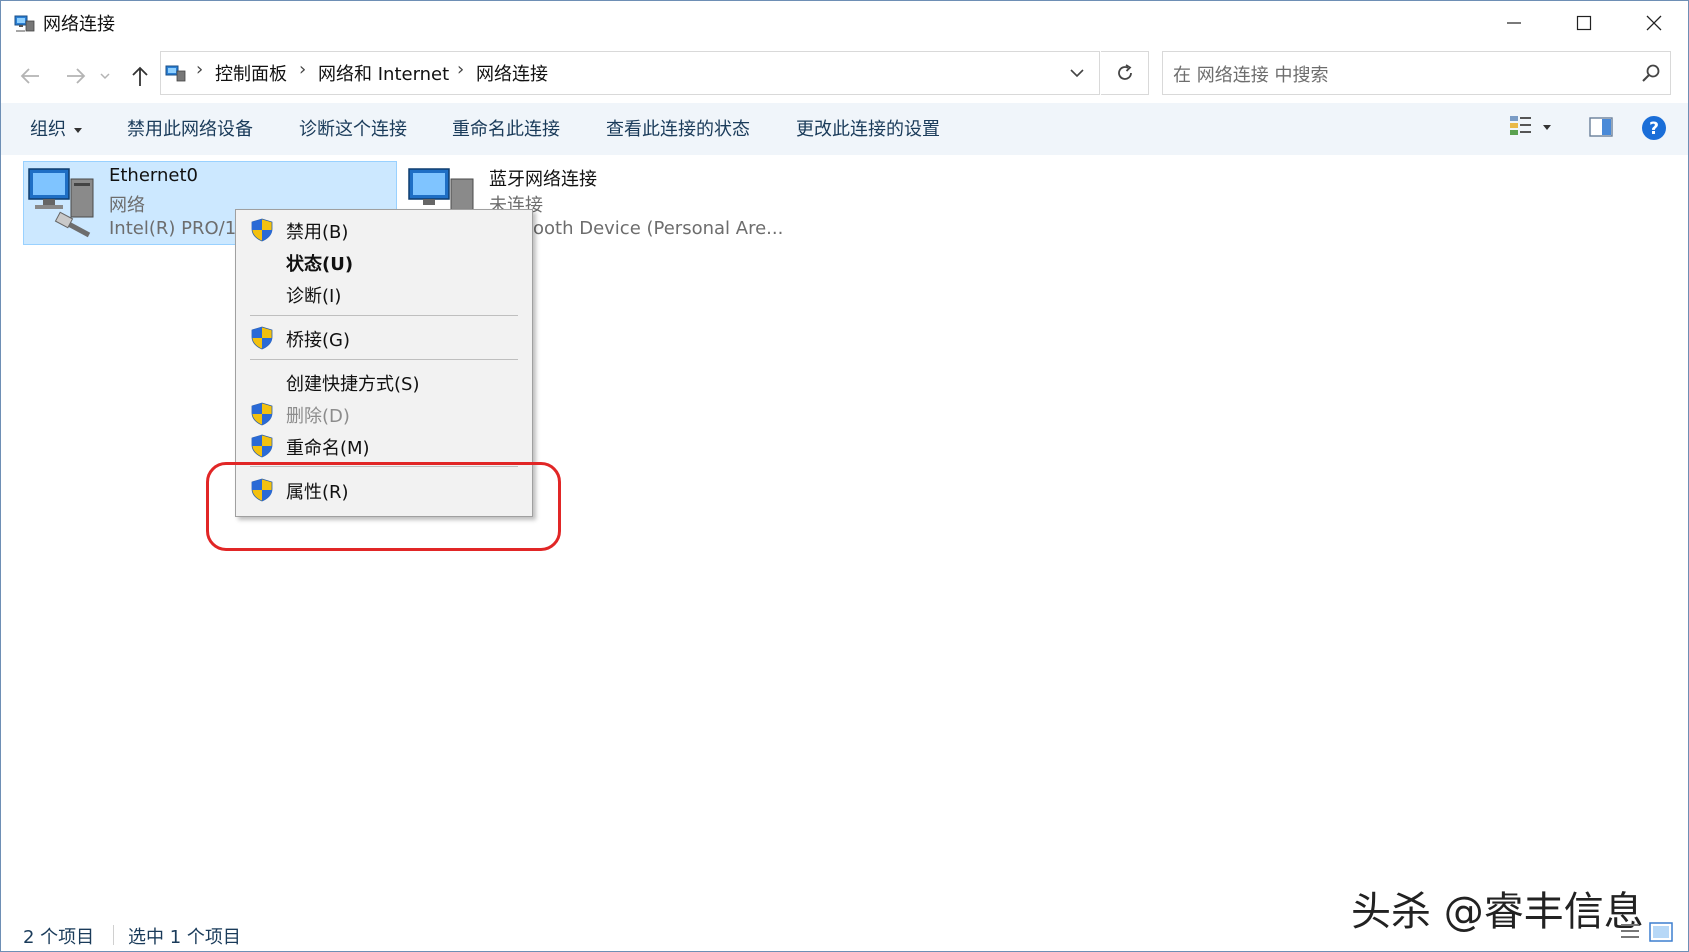 This screenshot has height=952, width=1689. Describe the element at coordinates (48, 129) in the screenshot. I see `organize-label: 组织` at that location.